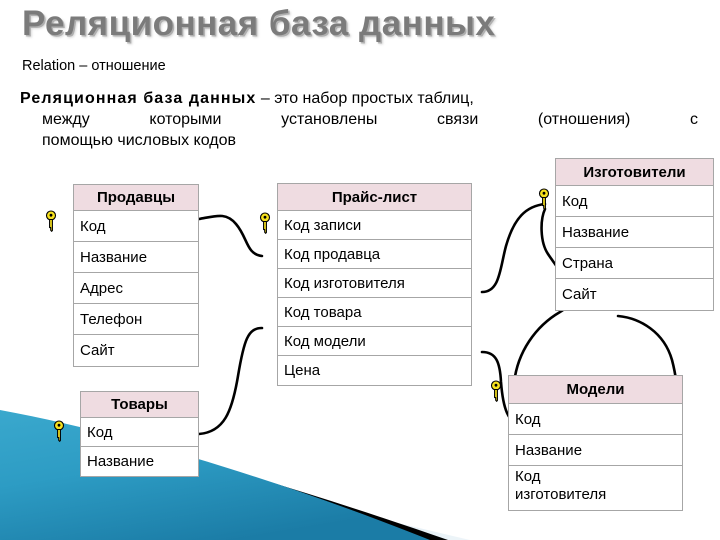 The height and width of the screenshot is (540, 720). I want to click on entity-table-prodavcy: Продавцы Код Название Адрес Телефон Сайт, so click(136, 275).